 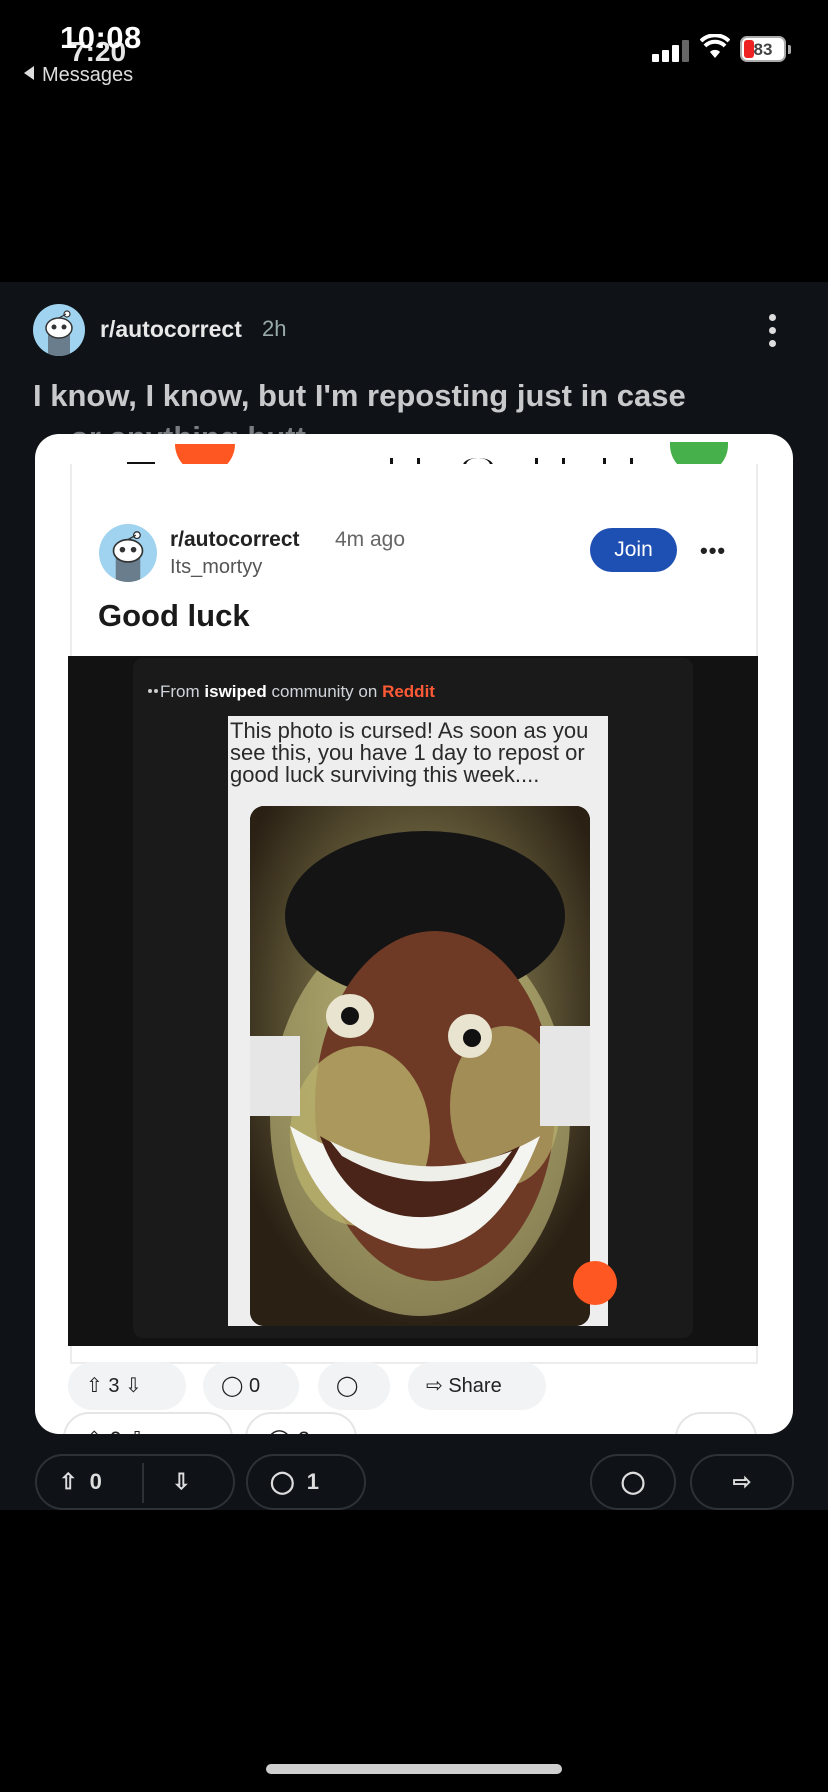 I want to click on downvote-icon: ⇩, so click(x=181, y=1481).